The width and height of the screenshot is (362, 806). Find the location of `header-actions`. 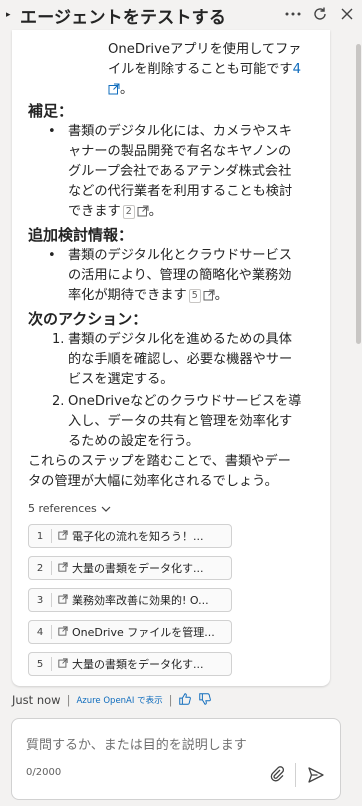

header-actions is located at coordinates (320, 14).